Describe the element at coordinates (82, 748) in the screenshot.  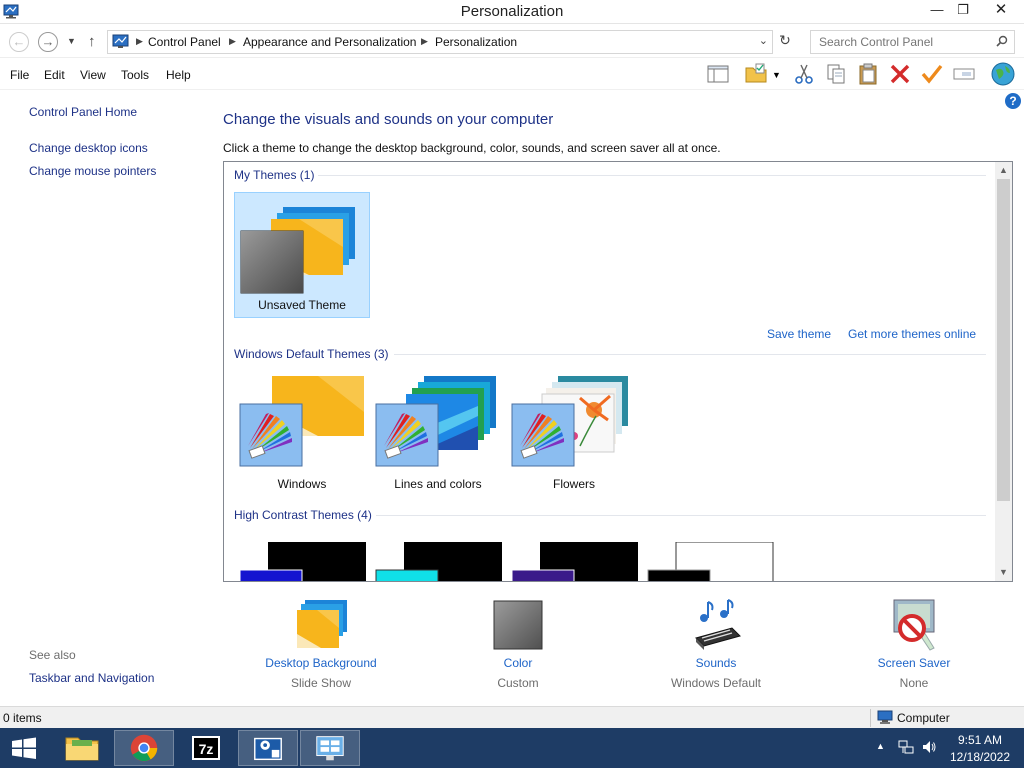
I see `file-explorer-icon` at that location.